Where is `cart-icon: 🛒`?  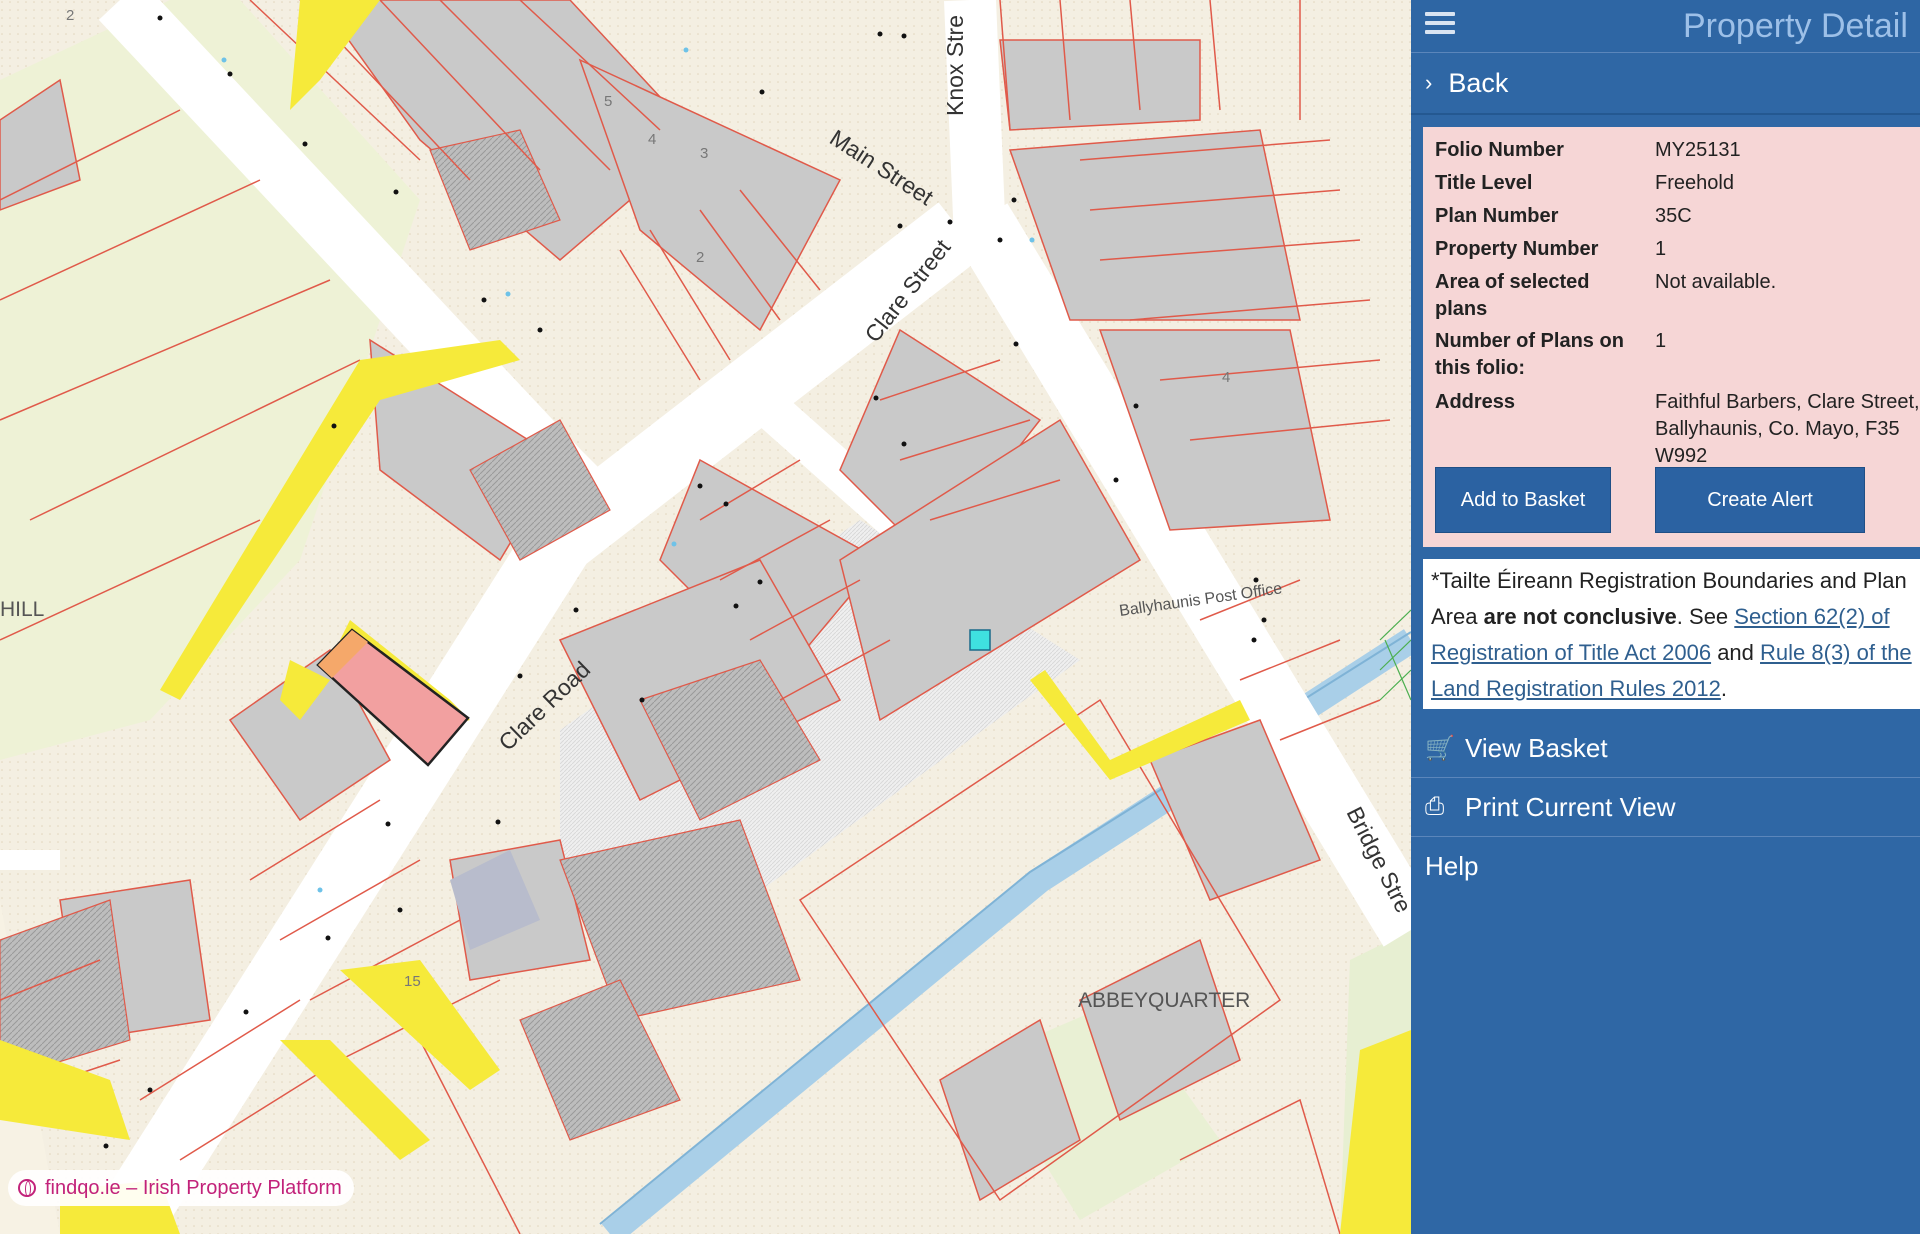 cart-icon: 🛒 is located at coordinates (1440, 748).